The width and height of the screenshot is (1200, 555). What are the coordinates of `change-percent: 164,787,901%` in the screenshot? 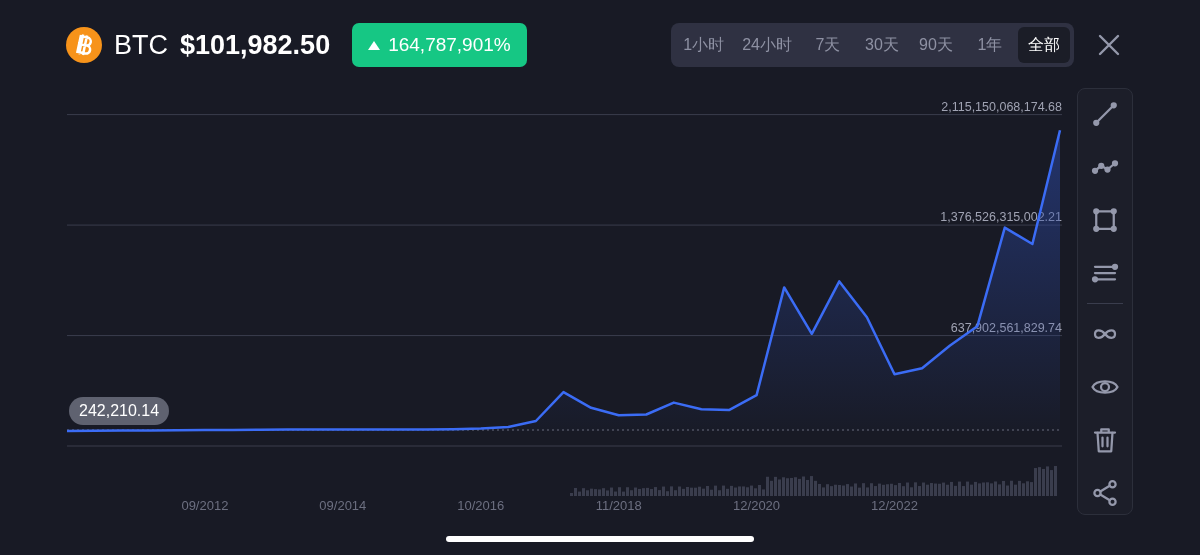 It's located at (449, 44).